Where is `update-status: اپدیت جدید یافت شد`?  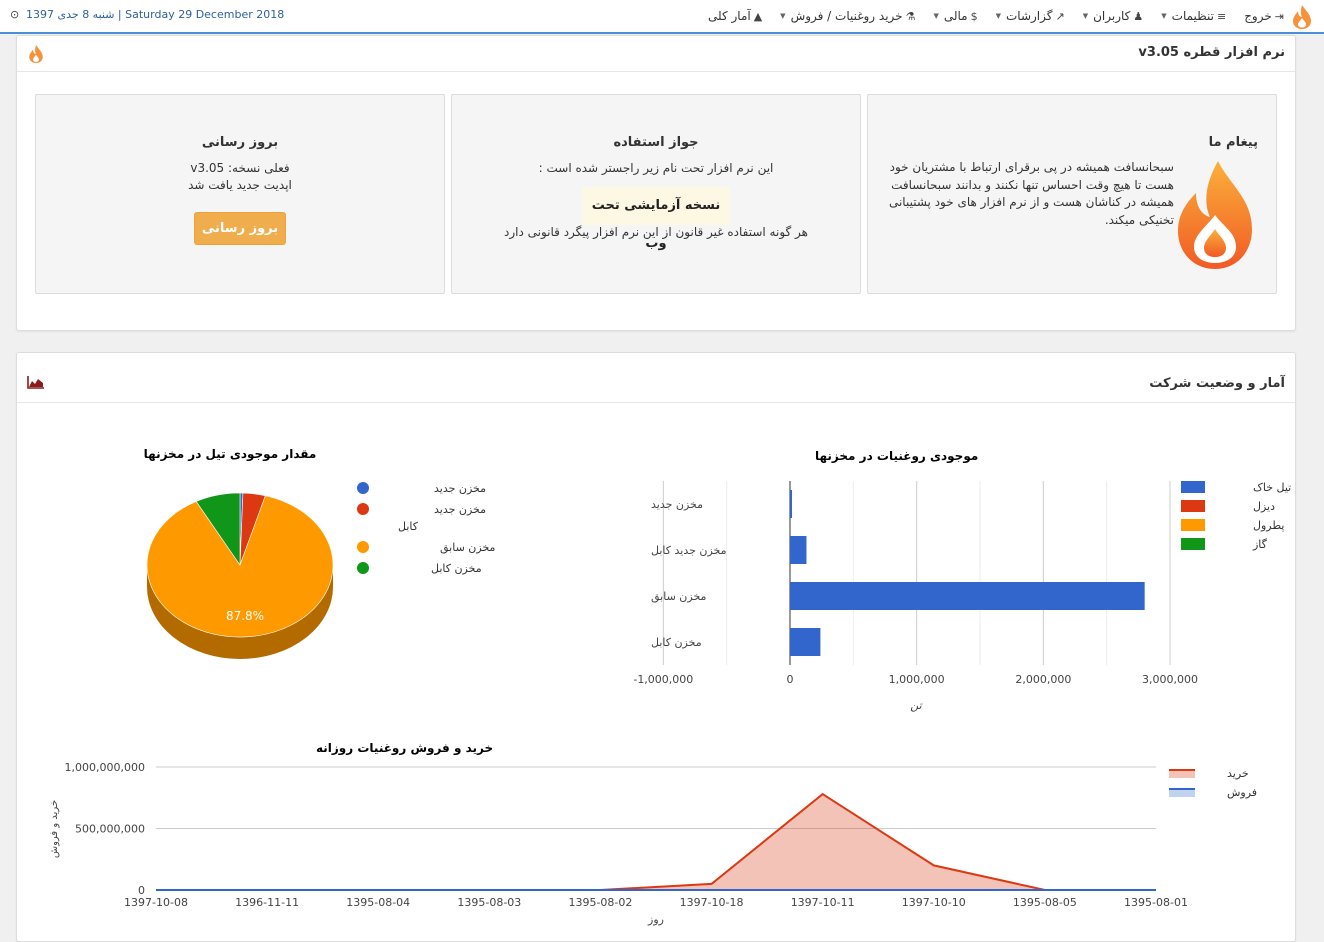 update-status: اپدیت جدید یافت شد is located at coordinates (240, 185).